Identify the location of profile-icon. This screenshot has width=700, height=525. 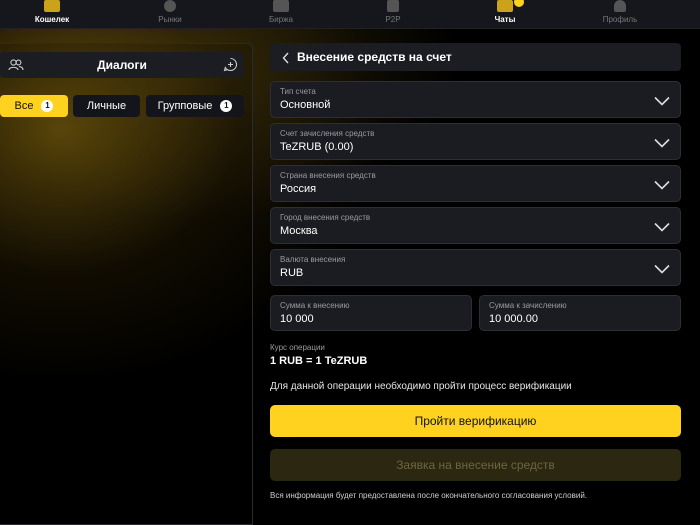
(620, 6).